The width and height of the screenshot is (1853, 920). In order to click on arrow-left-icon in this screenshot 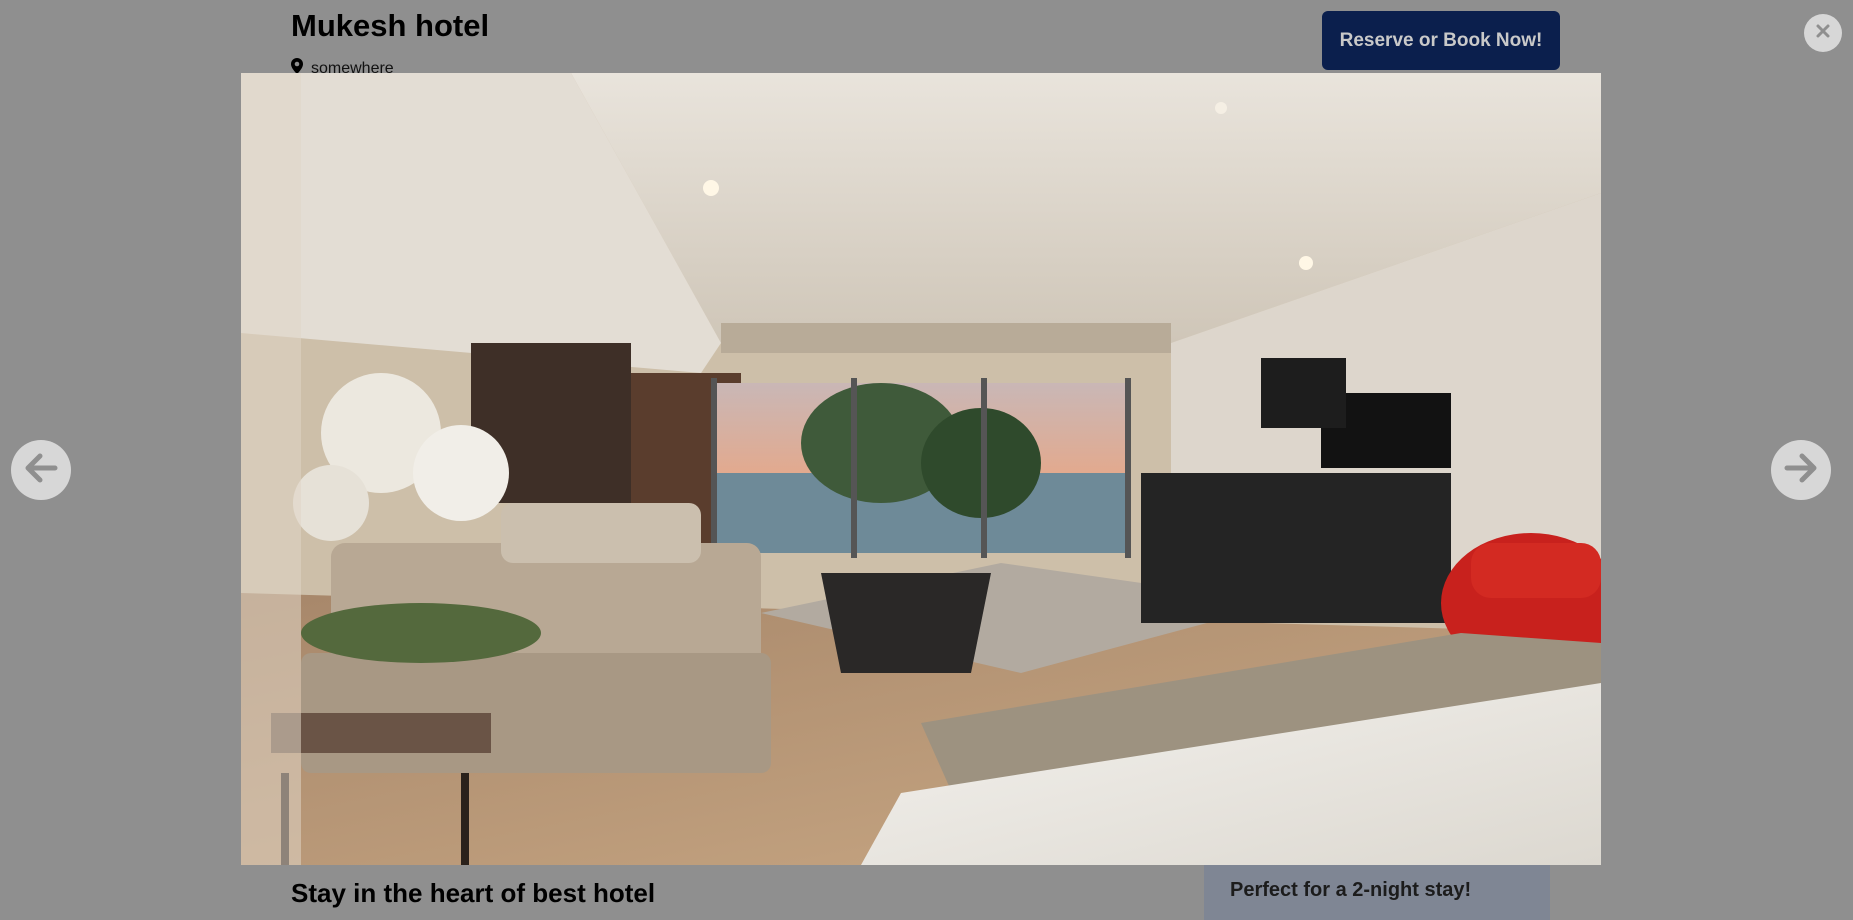, I will do `click(41, 470)`.